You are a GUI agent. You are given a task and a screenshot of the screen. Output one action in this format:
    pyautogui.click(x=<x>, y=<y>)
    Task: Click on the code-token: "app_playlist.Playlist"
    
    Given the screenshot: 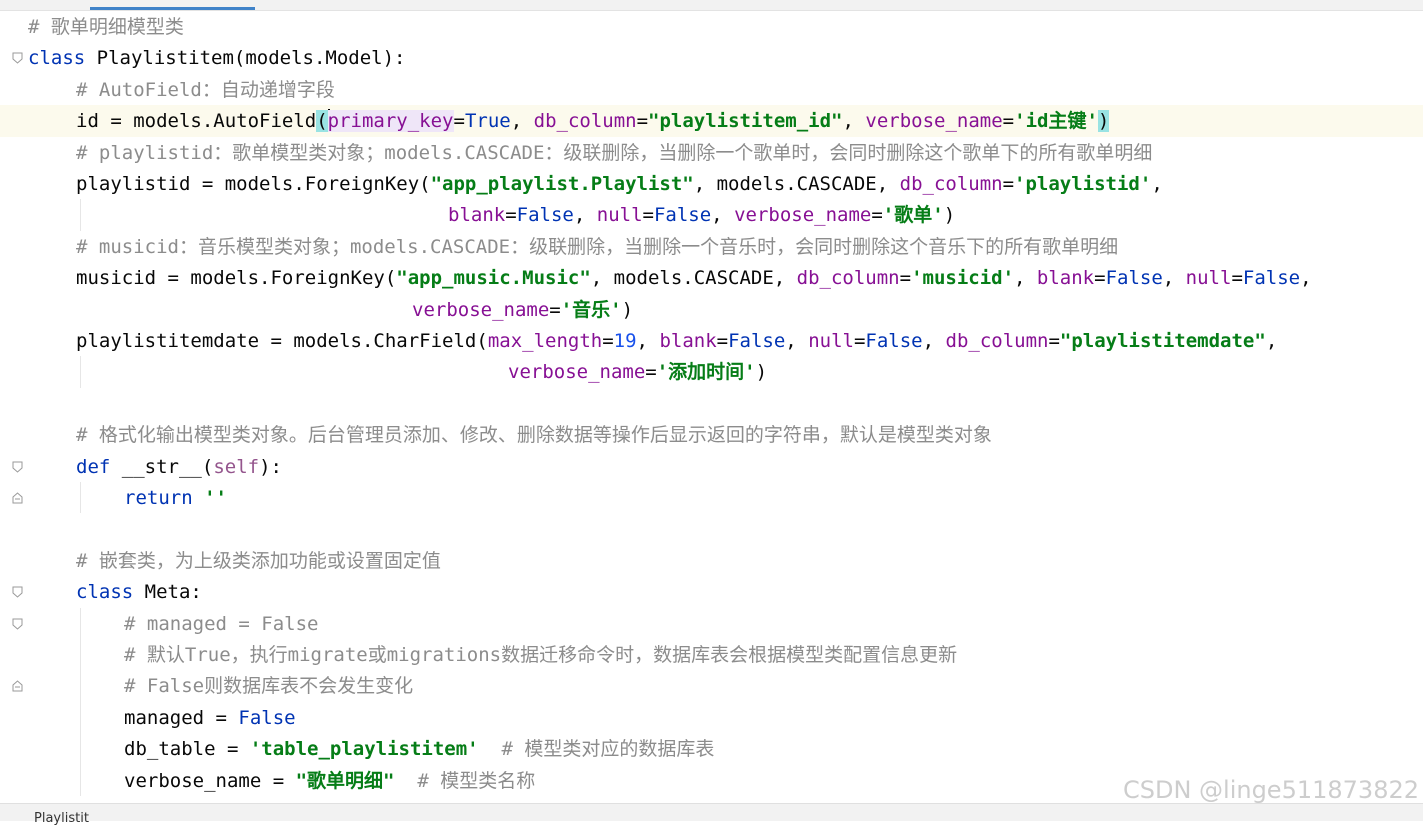 What is the action you would take?
    pyautogui.click(x=562, y=184)
    